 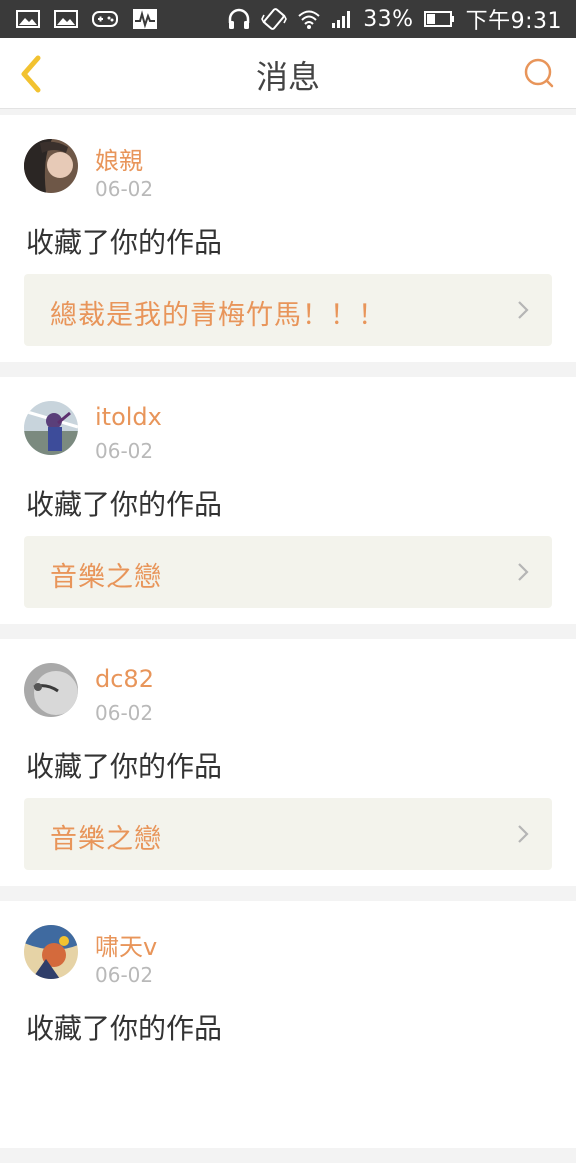 What do you see at coordinates (126, 944) in the screenshot?
I see `user-name: 啸天v` at bounding box center [126, 944].